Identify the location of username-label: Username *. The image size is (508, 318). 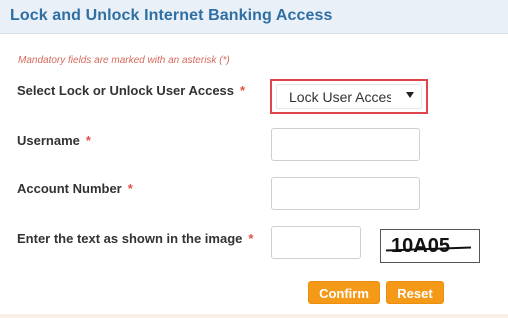
(54, 140).